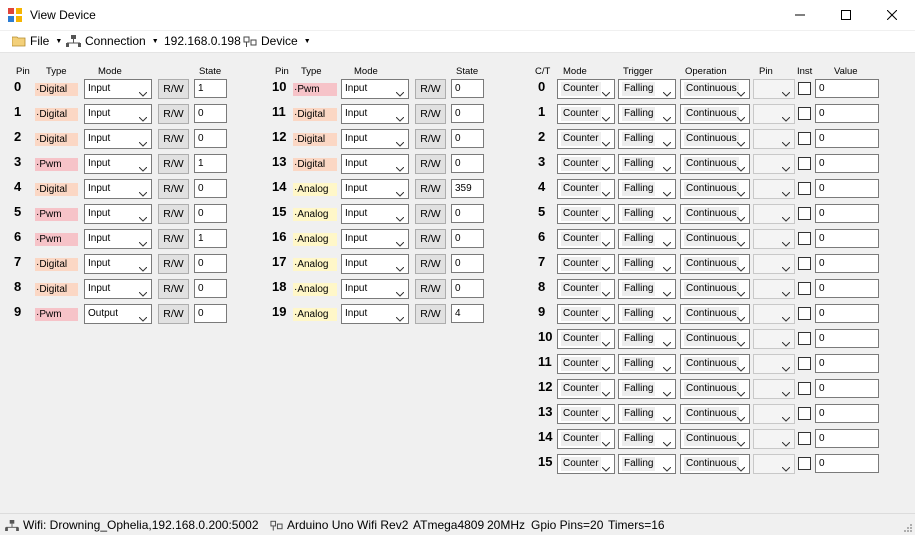 The height and width of the screenshot is (535, 915). I want to click on device-menu: Device ▼, so click(277, 41).